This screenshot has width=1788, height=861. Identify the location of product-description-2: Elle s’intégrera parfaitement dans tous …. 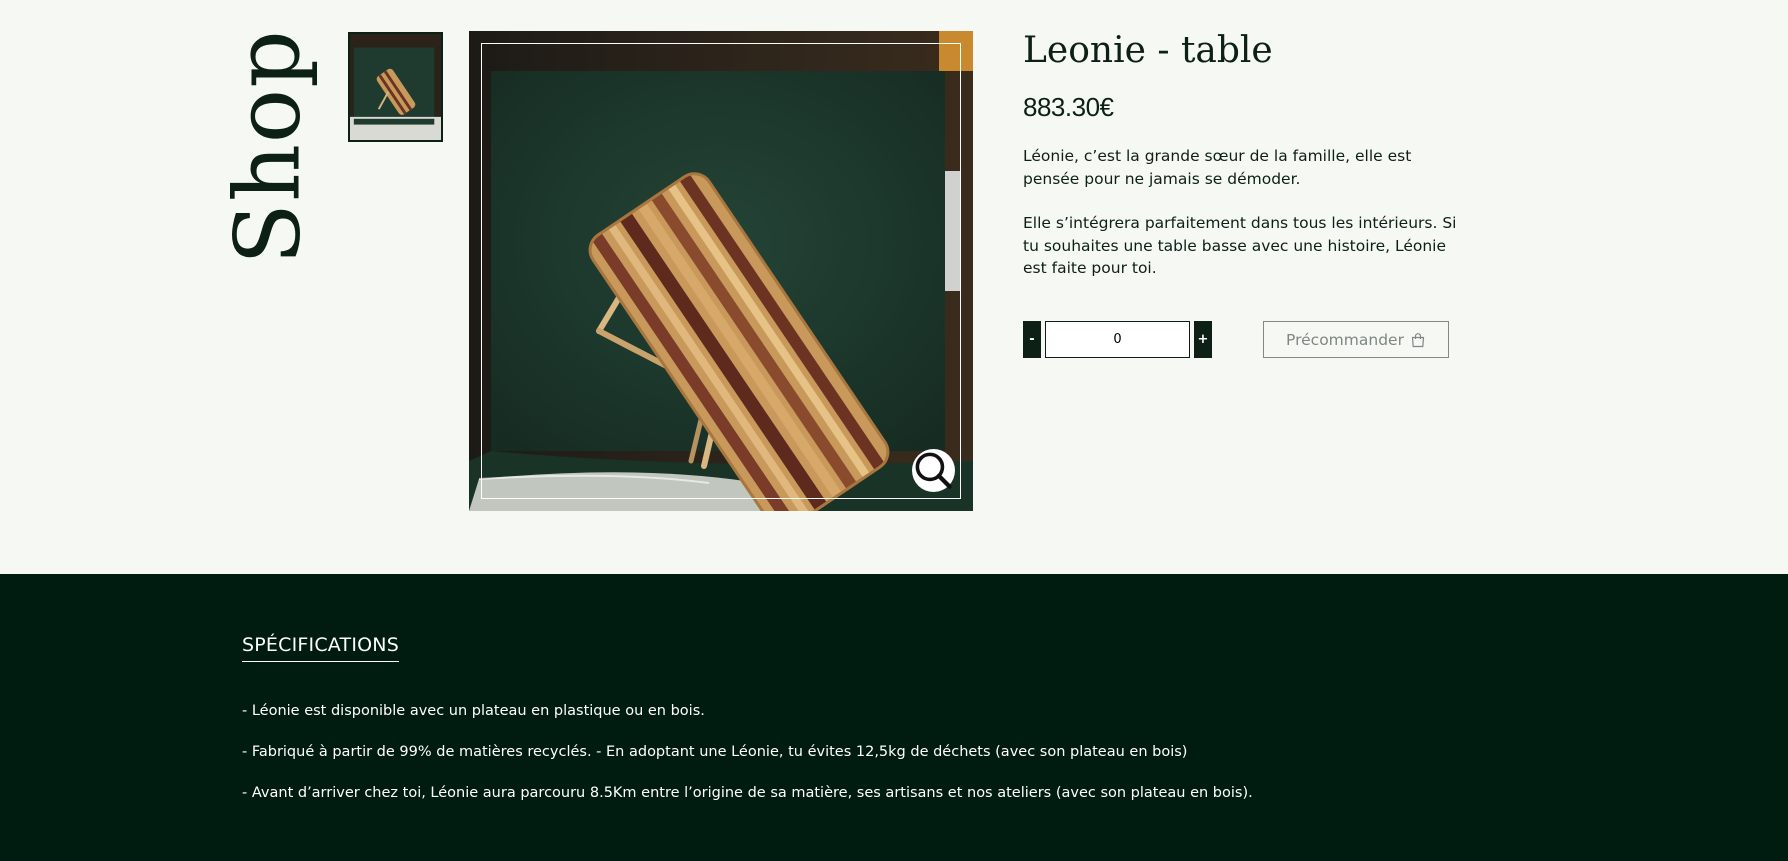
(1240, 245).